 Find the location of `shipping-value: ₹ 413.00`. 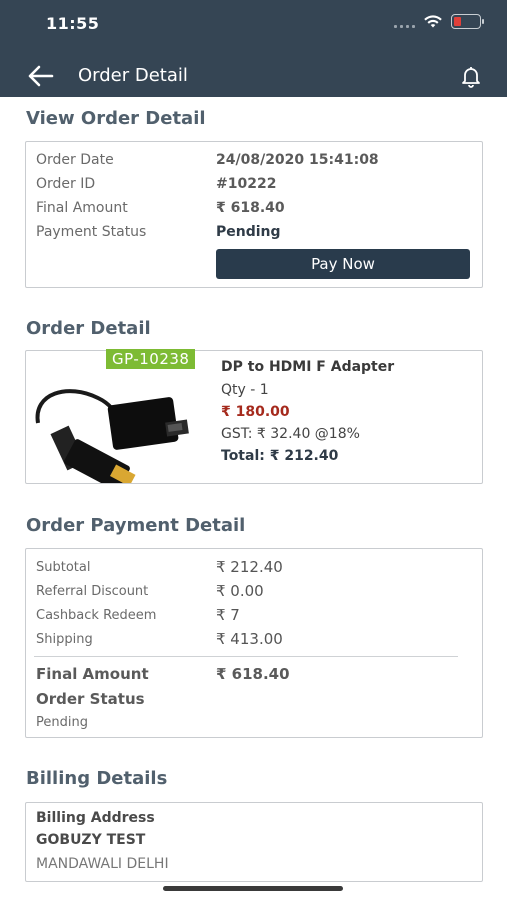

shipping-value: ₹ 413.00 is located at coordinates (249, 639).